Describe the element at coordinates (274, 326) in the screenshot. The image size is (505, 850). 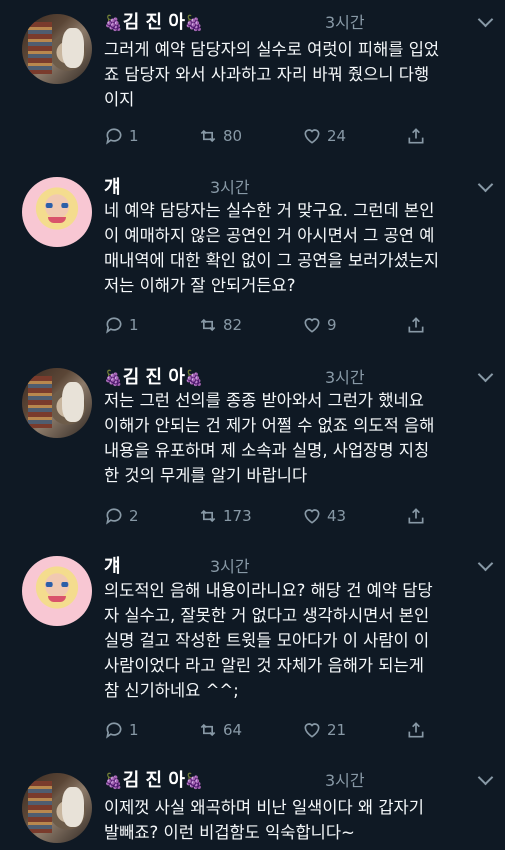
I see `tweet-actions: 1 82 9` at that location.